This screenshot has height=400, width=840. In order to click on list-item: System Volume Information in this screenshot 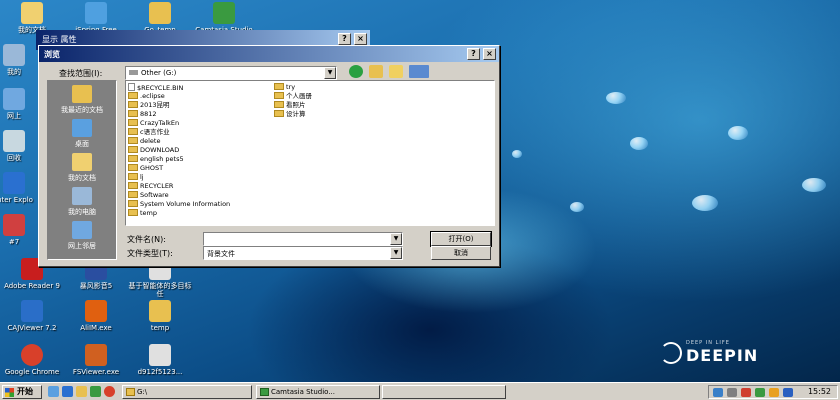, I will do `click(179, 204)`.